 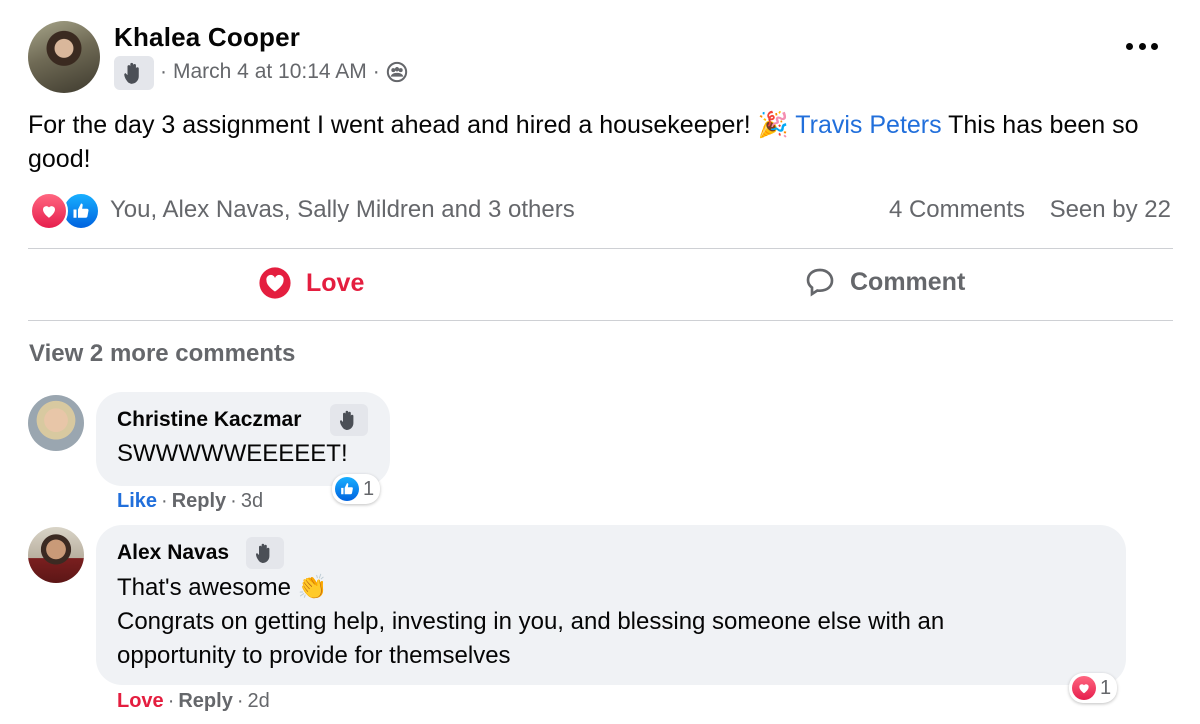 I want to click on seen-by-count: Seen by 22, so click(x=1110, y=210).